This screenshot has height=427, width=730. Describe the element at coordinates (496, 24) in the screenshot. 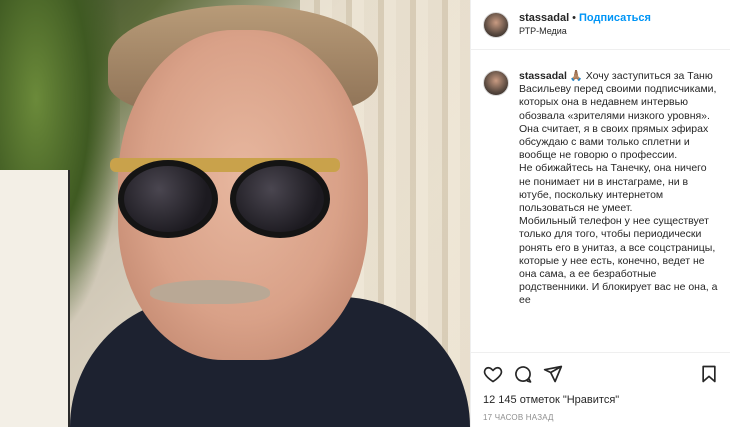

I see `avatar` at that location.